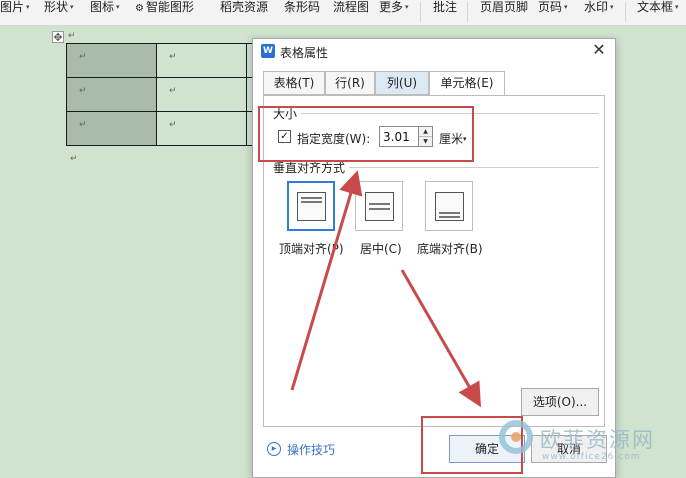 The width and height of the screenshot is (686, 478). Describe the element at coordinates (385, 289) in the screenshot. I see `annotation-arrows` at that location.